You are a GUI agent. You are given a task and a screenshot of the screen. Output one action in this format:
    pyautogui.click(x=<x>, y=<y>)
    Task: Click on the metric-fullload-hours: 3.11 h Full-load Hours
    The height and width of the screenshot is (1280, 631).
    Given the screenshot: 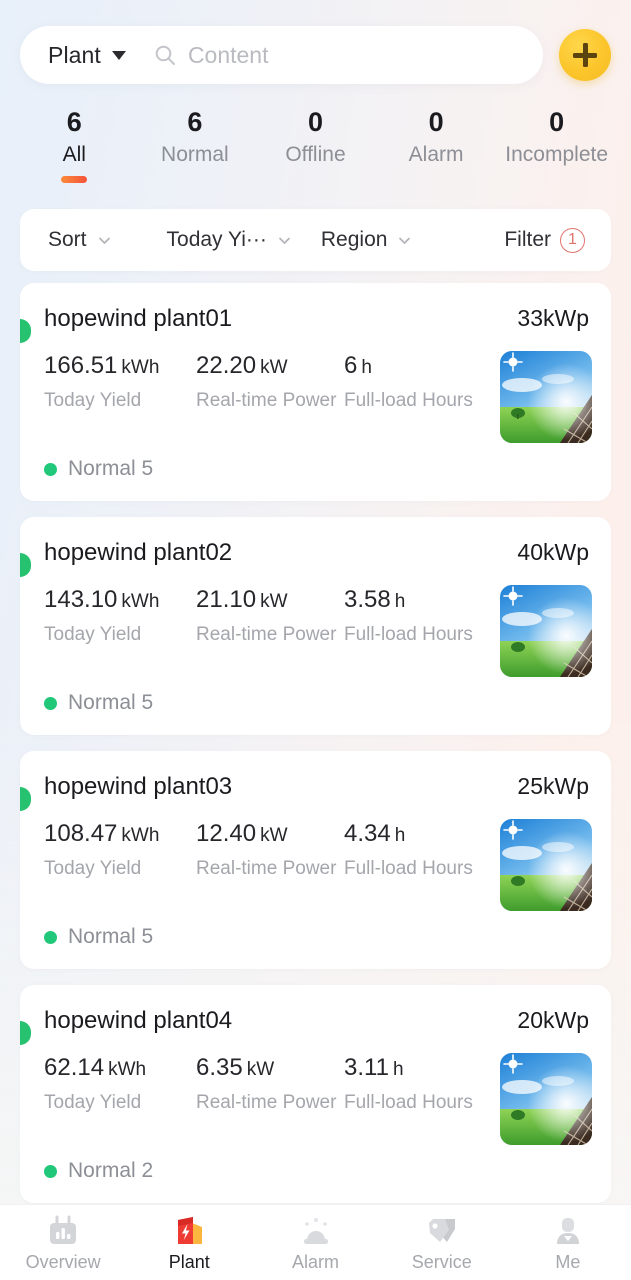 What is the action you would take?
    pyautogui.click(x=419, y=1099)
    